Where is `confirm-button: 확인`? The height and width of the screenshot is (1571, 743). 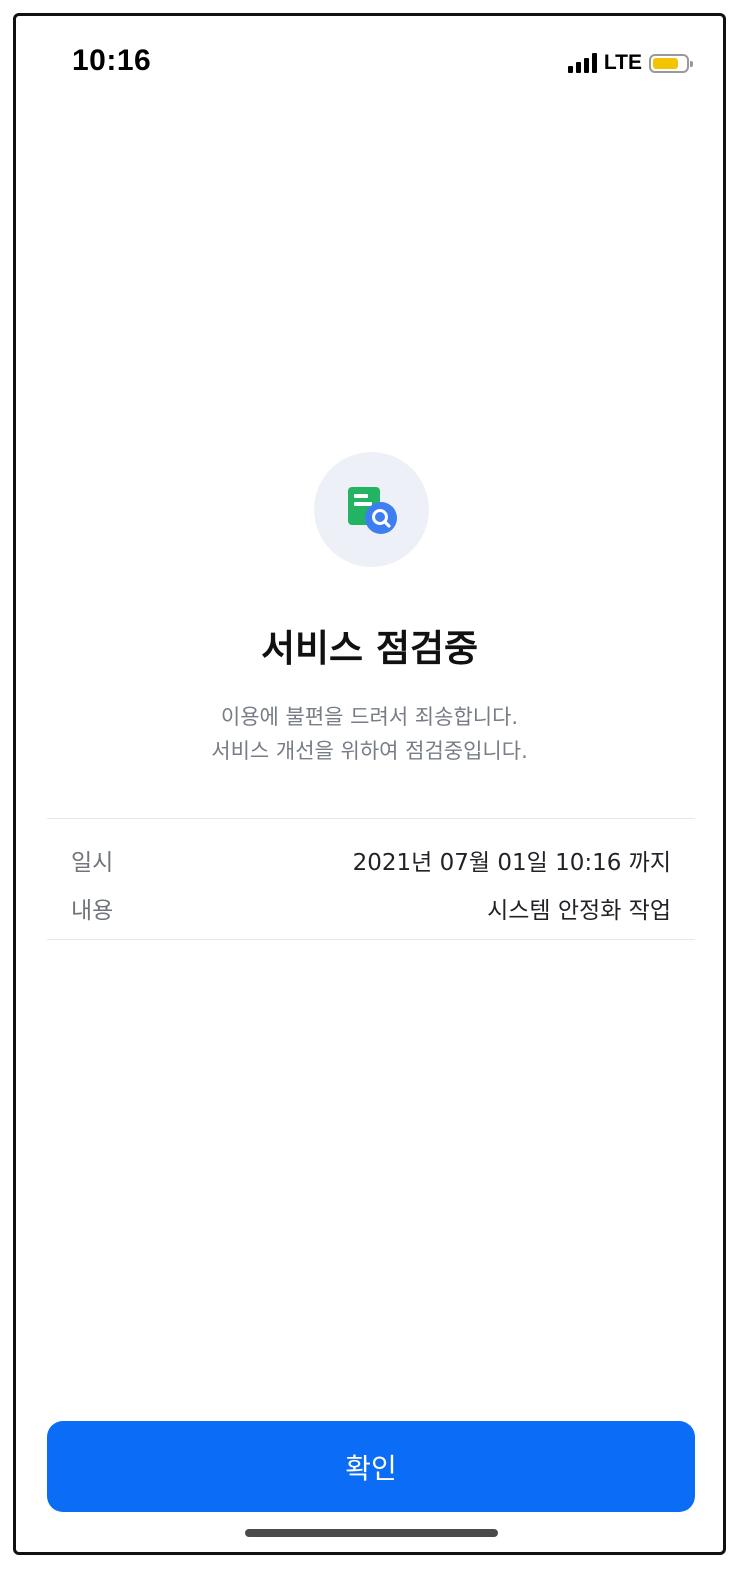
confirm-button: 확인 is located at coordinates (371, 1466).